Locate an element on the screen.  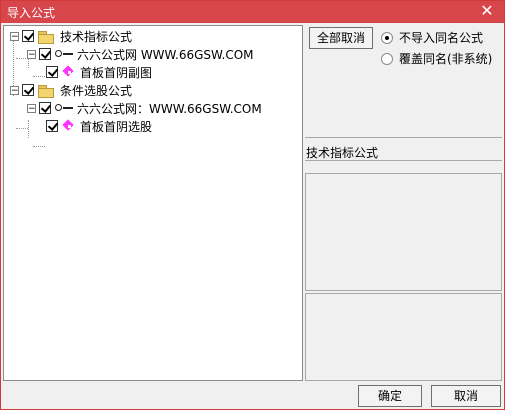
checkbox-selection-group is located at coordinates (28, 90).